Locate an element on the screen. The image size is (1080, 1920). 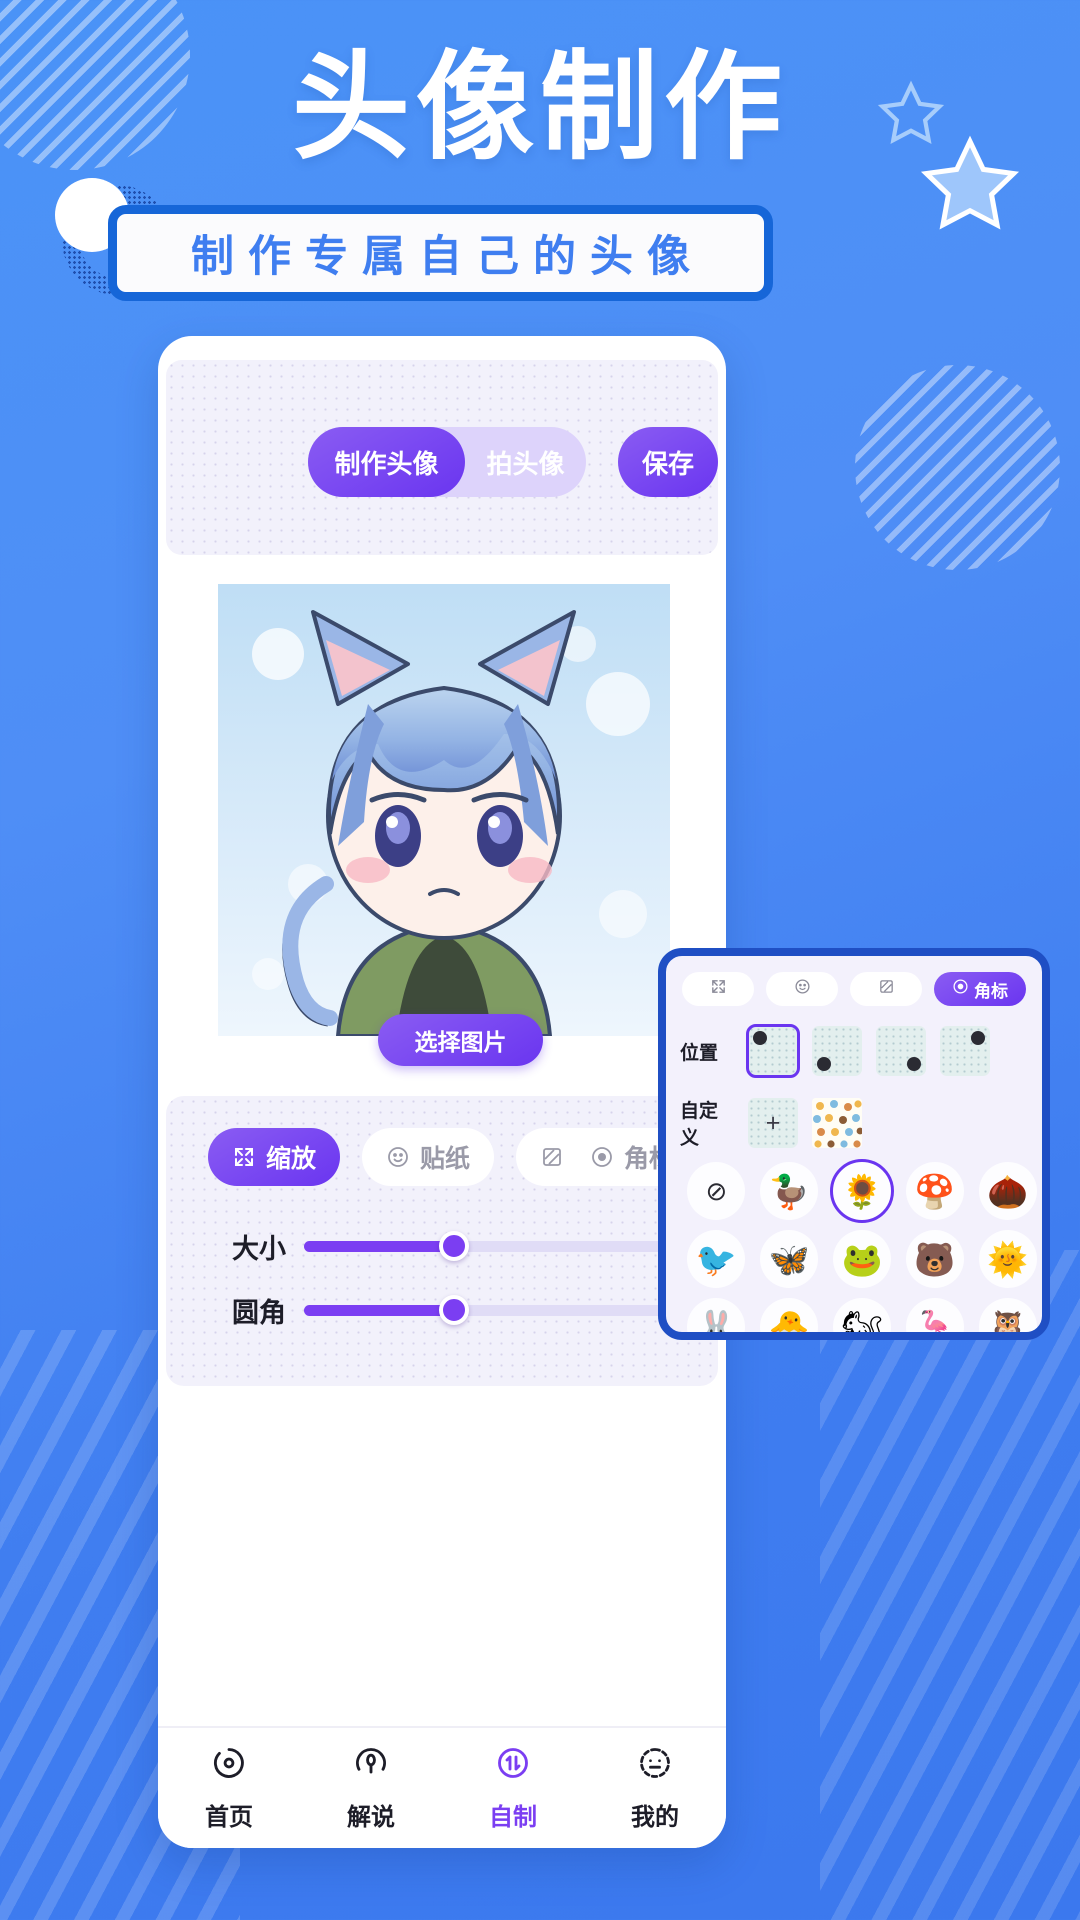
arrows-circle-icon is located at coordinates (513, 1766).